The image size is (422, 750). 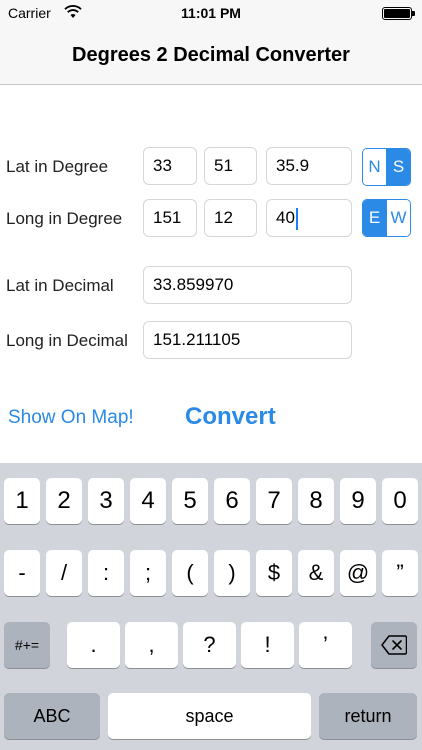 What do you see at coordinates (296, 218) in the screenshot?
I see `text-cursor` at bounding box center [296, 218].